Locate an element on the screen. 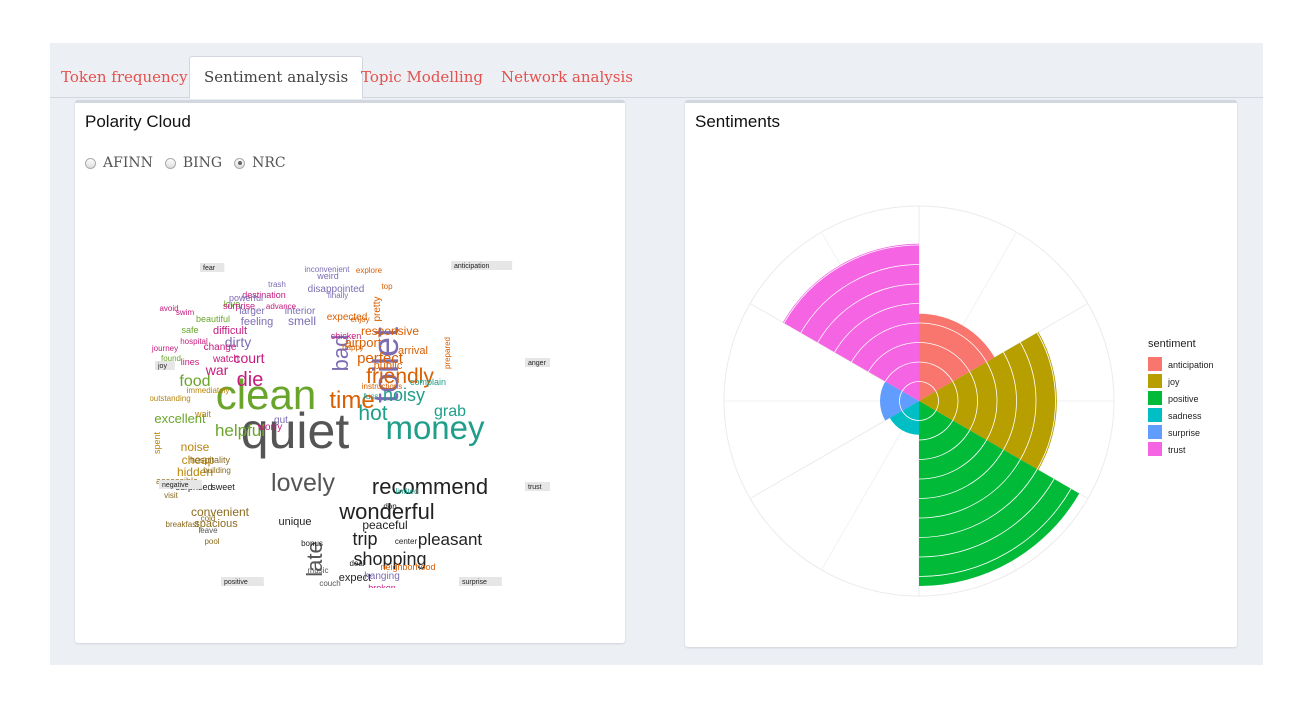 This screenshot has height=722, width=1304. cloud-word: outstanding is located at coordinates (170, 398).